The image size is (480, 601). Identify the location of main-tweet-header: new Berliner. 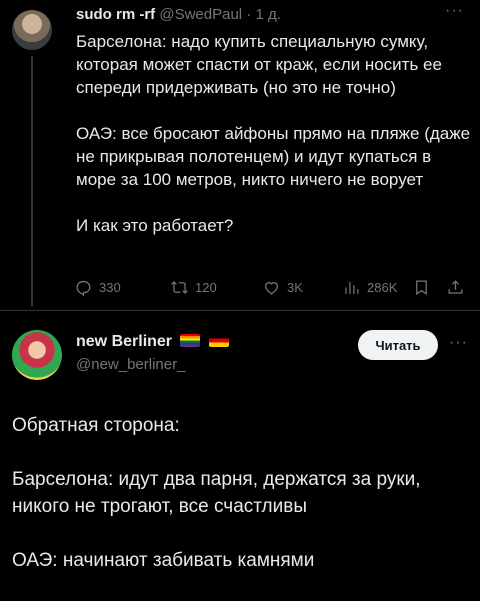
(152, 342).